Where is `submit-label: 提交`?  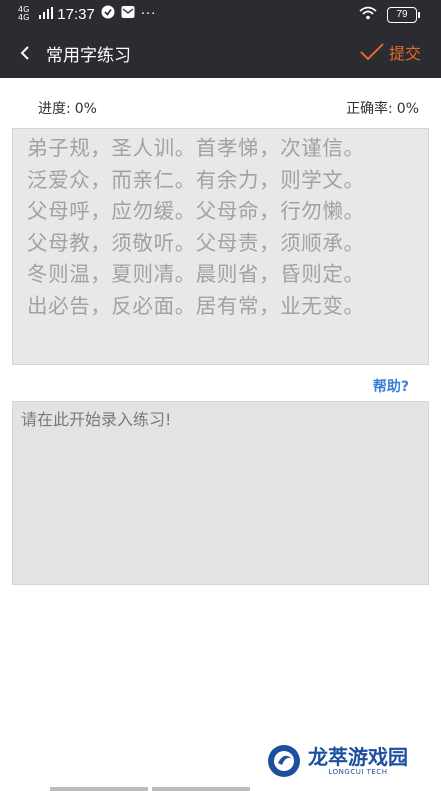 submit-label: 提交 is located at coordinates (404, 53).